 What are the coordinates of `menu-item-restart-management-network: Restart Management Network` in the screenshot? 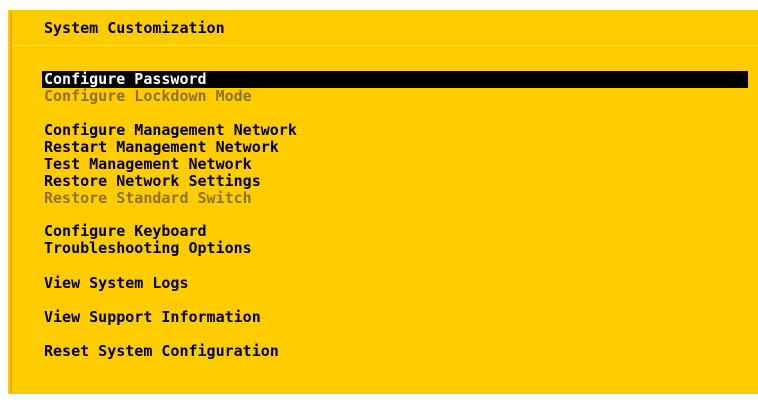 It's located at (169, 147).